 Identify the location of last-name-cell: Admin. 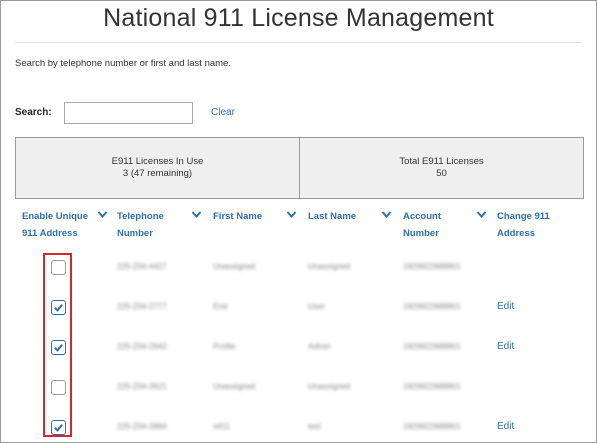
(319, 346).